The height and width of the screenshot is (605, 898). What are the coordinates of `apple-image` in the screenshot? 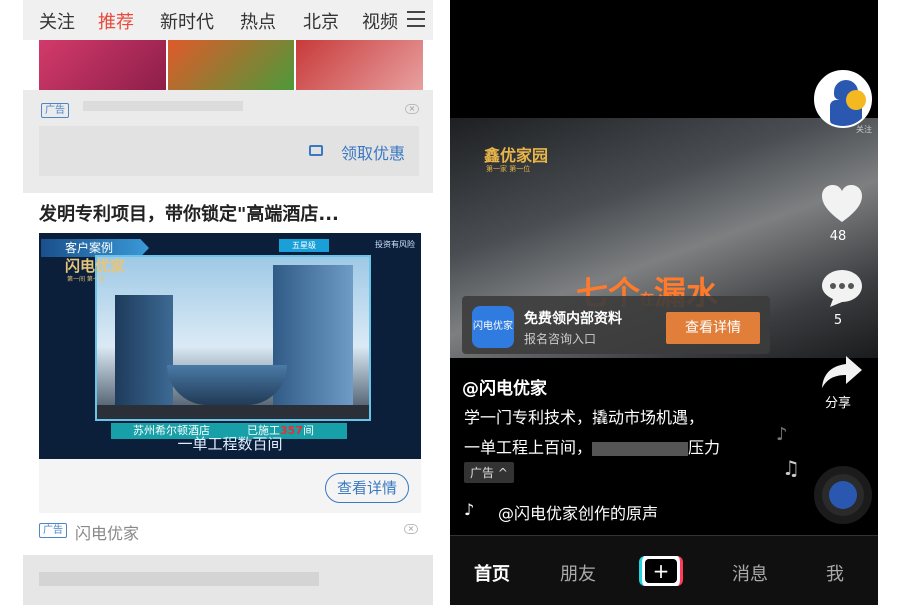 It's located at (360, 65).